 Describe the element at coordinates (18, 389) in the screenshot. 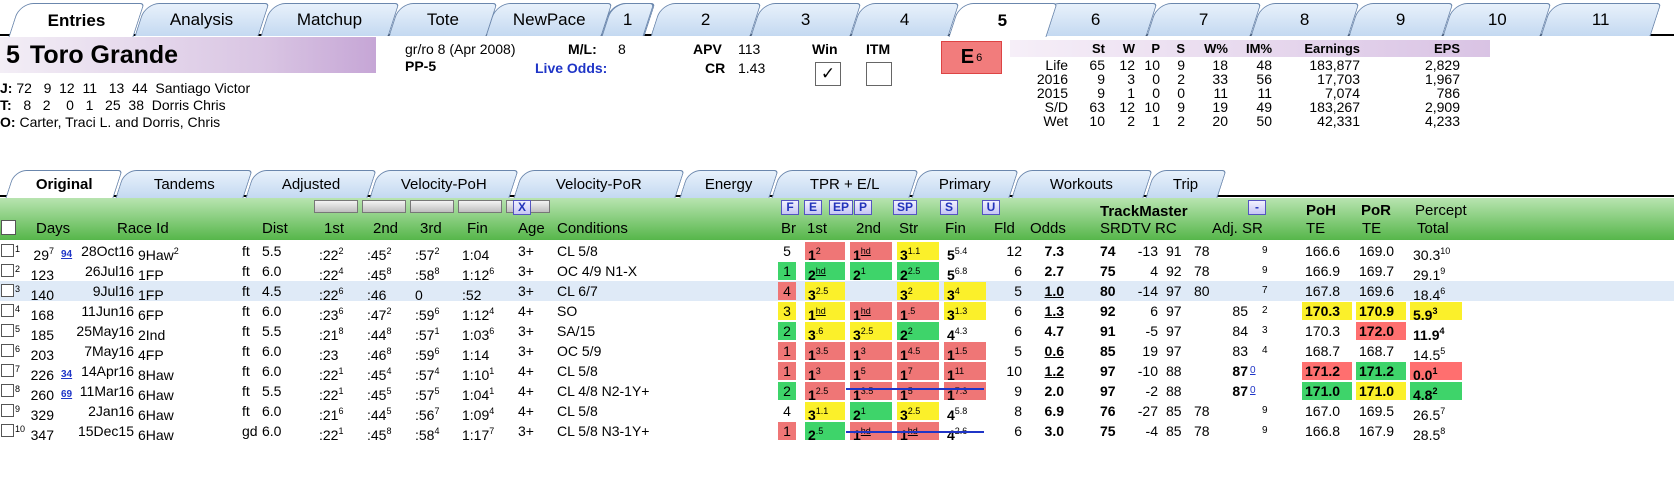

I see `row-number: 8` at that location.